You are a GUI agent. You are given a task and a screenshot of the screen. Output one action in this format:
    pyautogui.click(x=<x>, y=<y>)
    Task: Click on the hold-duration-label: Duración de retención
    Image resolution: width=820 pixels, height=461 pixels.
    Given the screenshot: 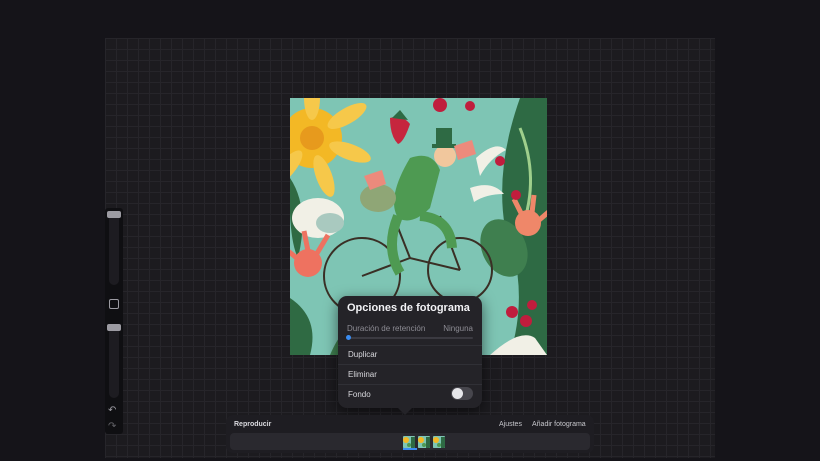 What is the action you would take?
    pyautogui.click(x=386, y=328)
    